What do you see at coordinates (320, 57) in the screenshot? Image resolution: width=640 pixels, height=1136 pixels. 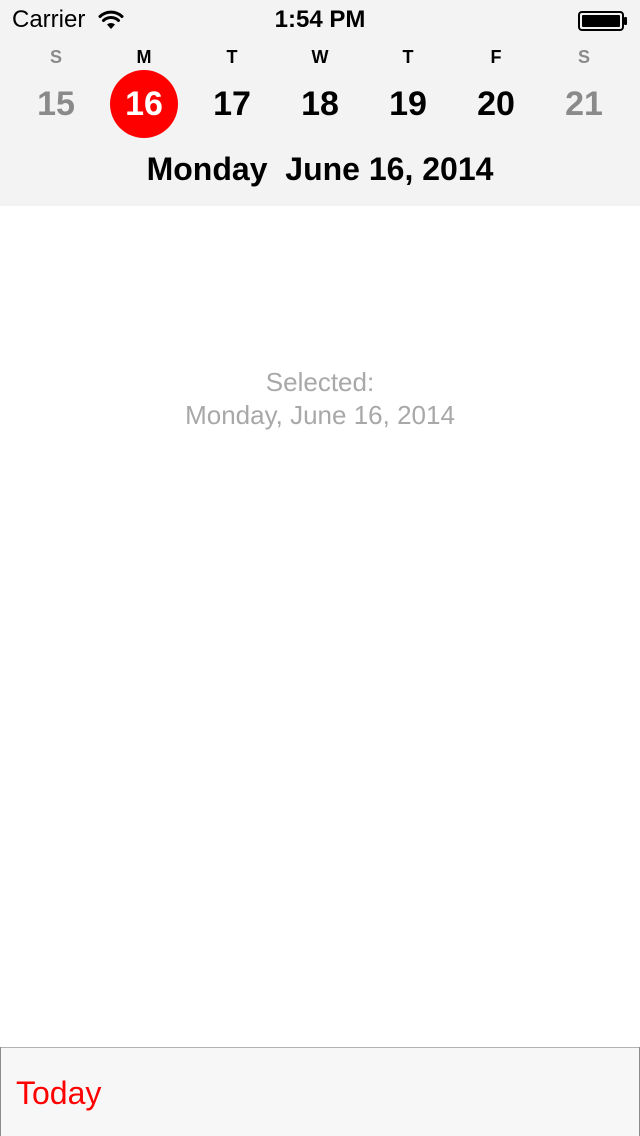 I see `weekday-letter: W` at bounding box center [320, 57].